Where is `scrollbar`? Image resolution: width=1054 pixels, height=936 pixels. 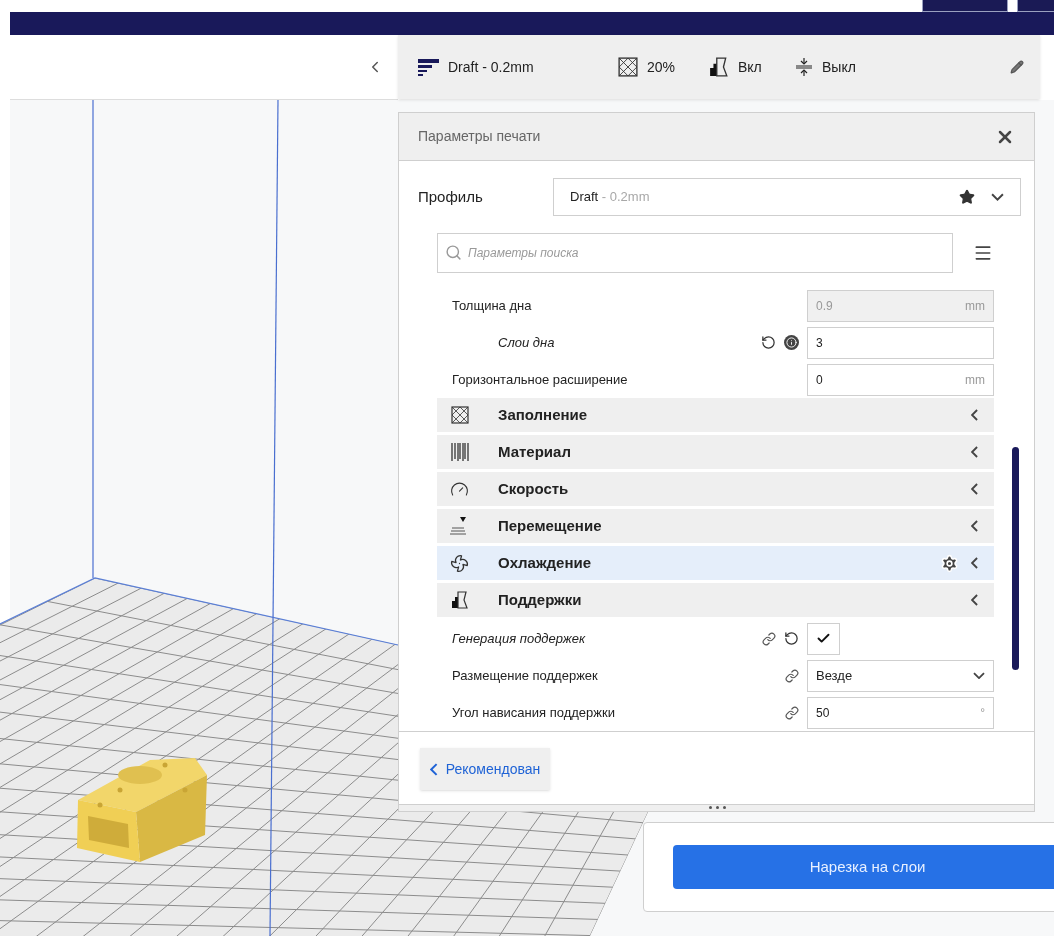 scrollbar is located at coordinates (1015, 559).